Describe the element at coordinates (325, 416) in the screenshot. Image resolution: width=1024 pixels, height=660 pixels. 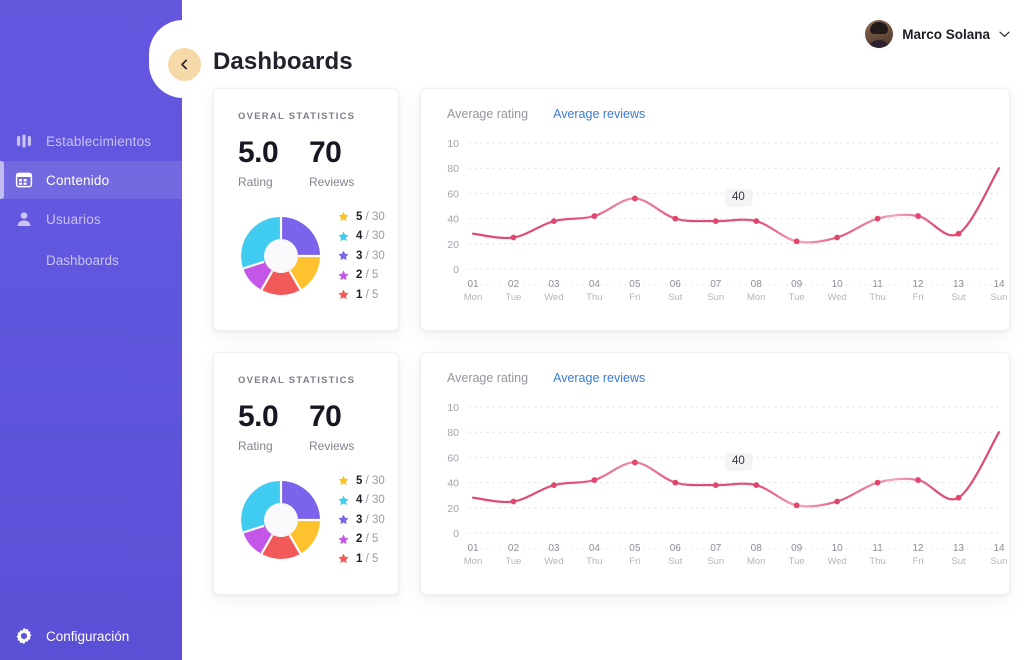
I see `reviews-value: 70` at that location.